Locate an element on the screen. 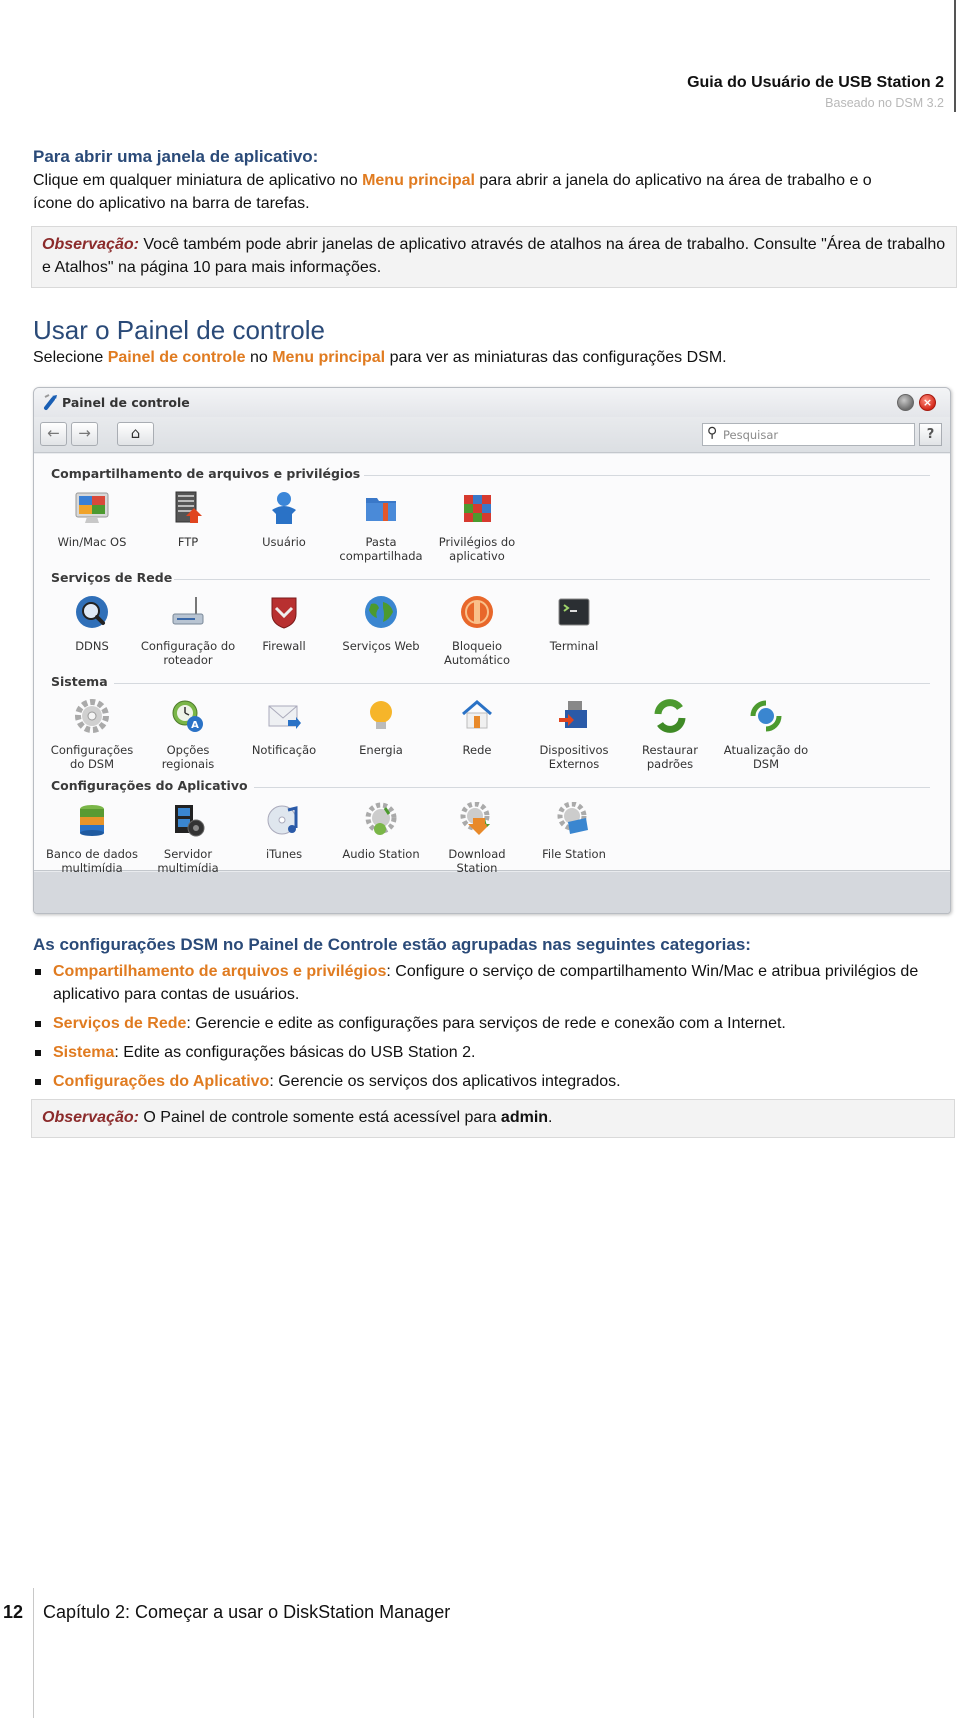  item-ftp: FTP is located at coordinates (188, 519).